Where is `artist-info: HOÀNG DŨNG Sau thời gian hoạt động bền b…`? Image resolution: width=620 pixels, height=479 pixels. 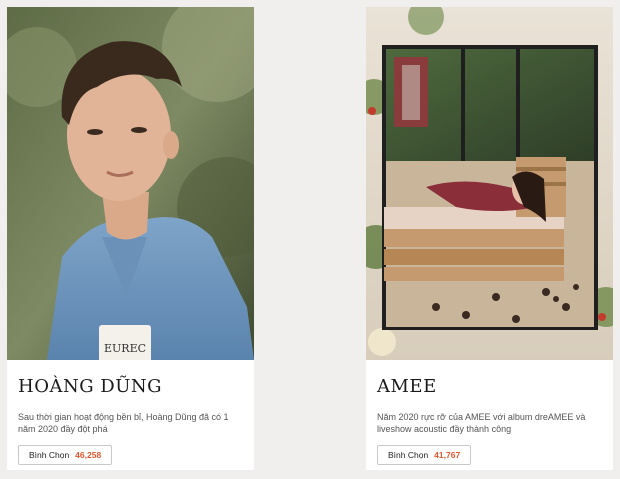 artist-info: HOÀNG DŨNG Sau thời gian hoạt động bền b… is located at coordinates (130, 420).